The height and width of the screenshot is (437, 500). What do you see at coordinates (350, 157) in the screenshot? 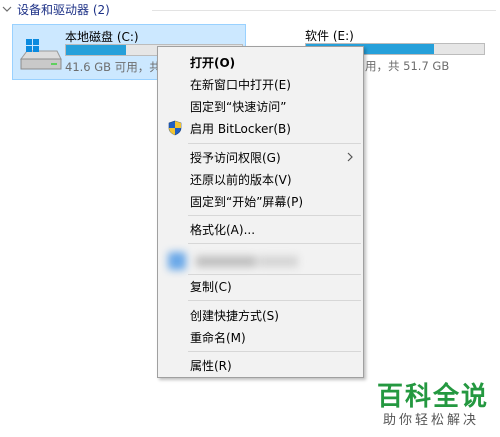
I see `chevron-right-icon` at bounding box center [350, 157].